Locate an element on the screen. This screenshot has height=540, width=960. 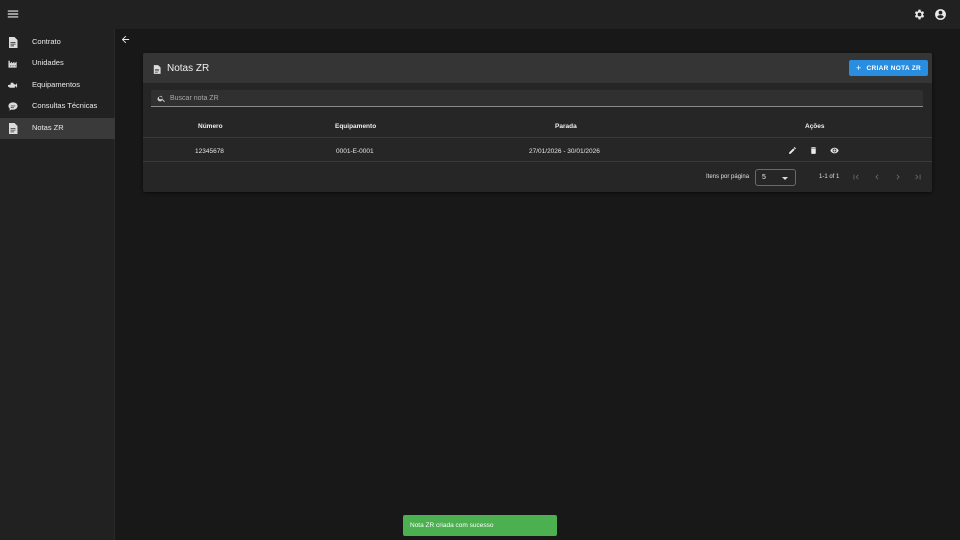
sidebar-item-contrato: Contrato is located at coordinates (57, 42).